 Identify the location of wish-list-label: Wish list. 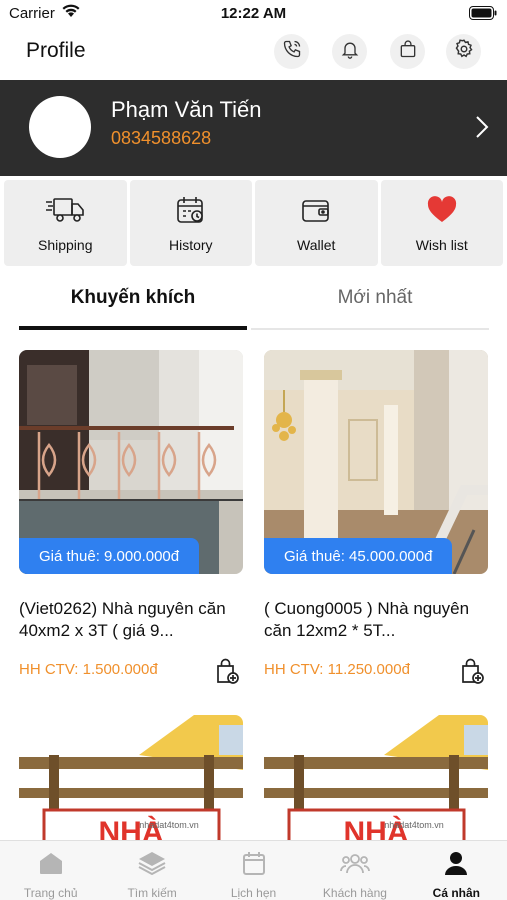
(441, 245).